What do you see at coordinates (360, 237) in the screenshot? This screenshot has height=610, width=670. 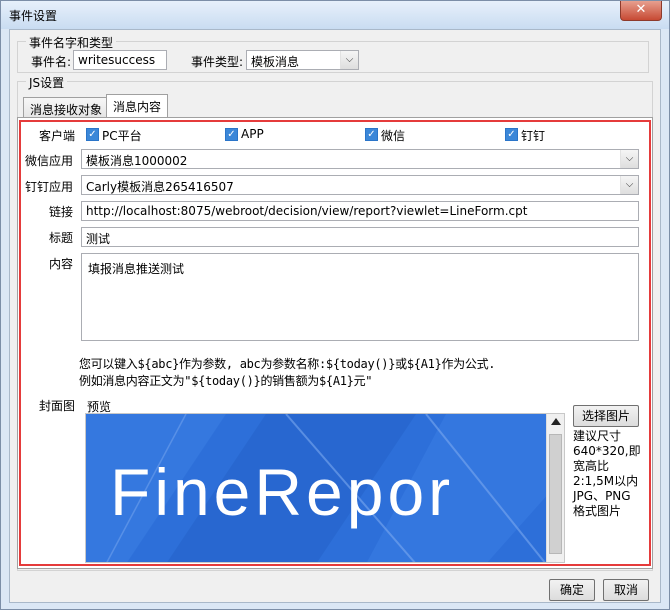 I see `title-input: 测试` at bounding box center [360, 237].